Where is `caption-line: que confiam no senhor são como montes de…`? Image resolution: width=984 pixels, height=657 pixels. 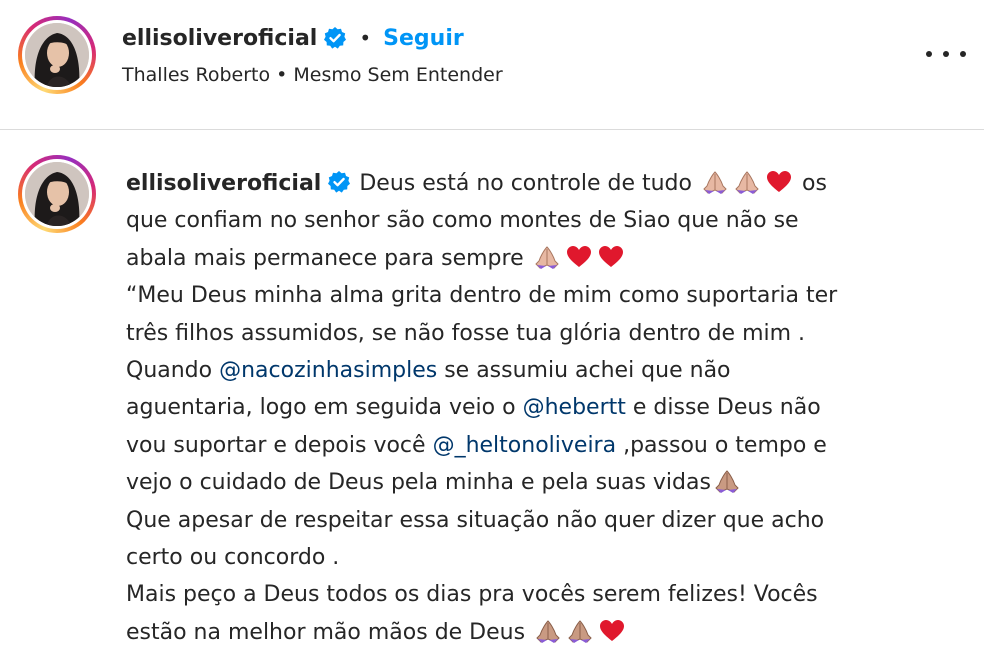
caption-line: que confiam no senhor são como montes de… is located at coordinates (462, 221).